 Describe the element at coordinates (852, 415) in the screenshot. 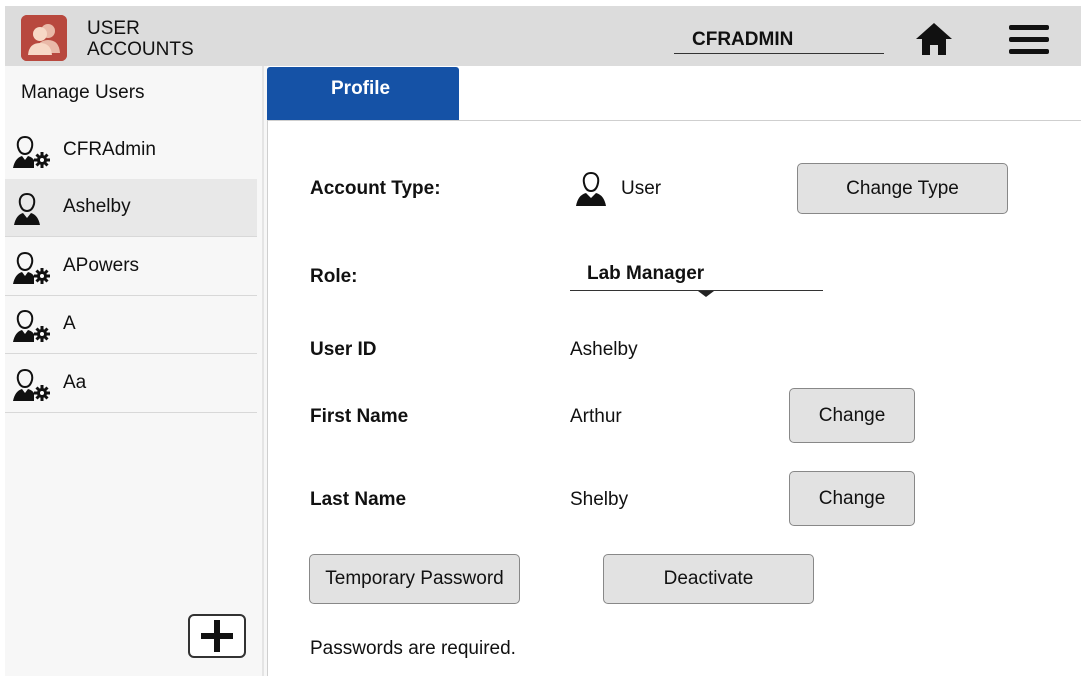

I see `change-first-name-button: Change` at that location.